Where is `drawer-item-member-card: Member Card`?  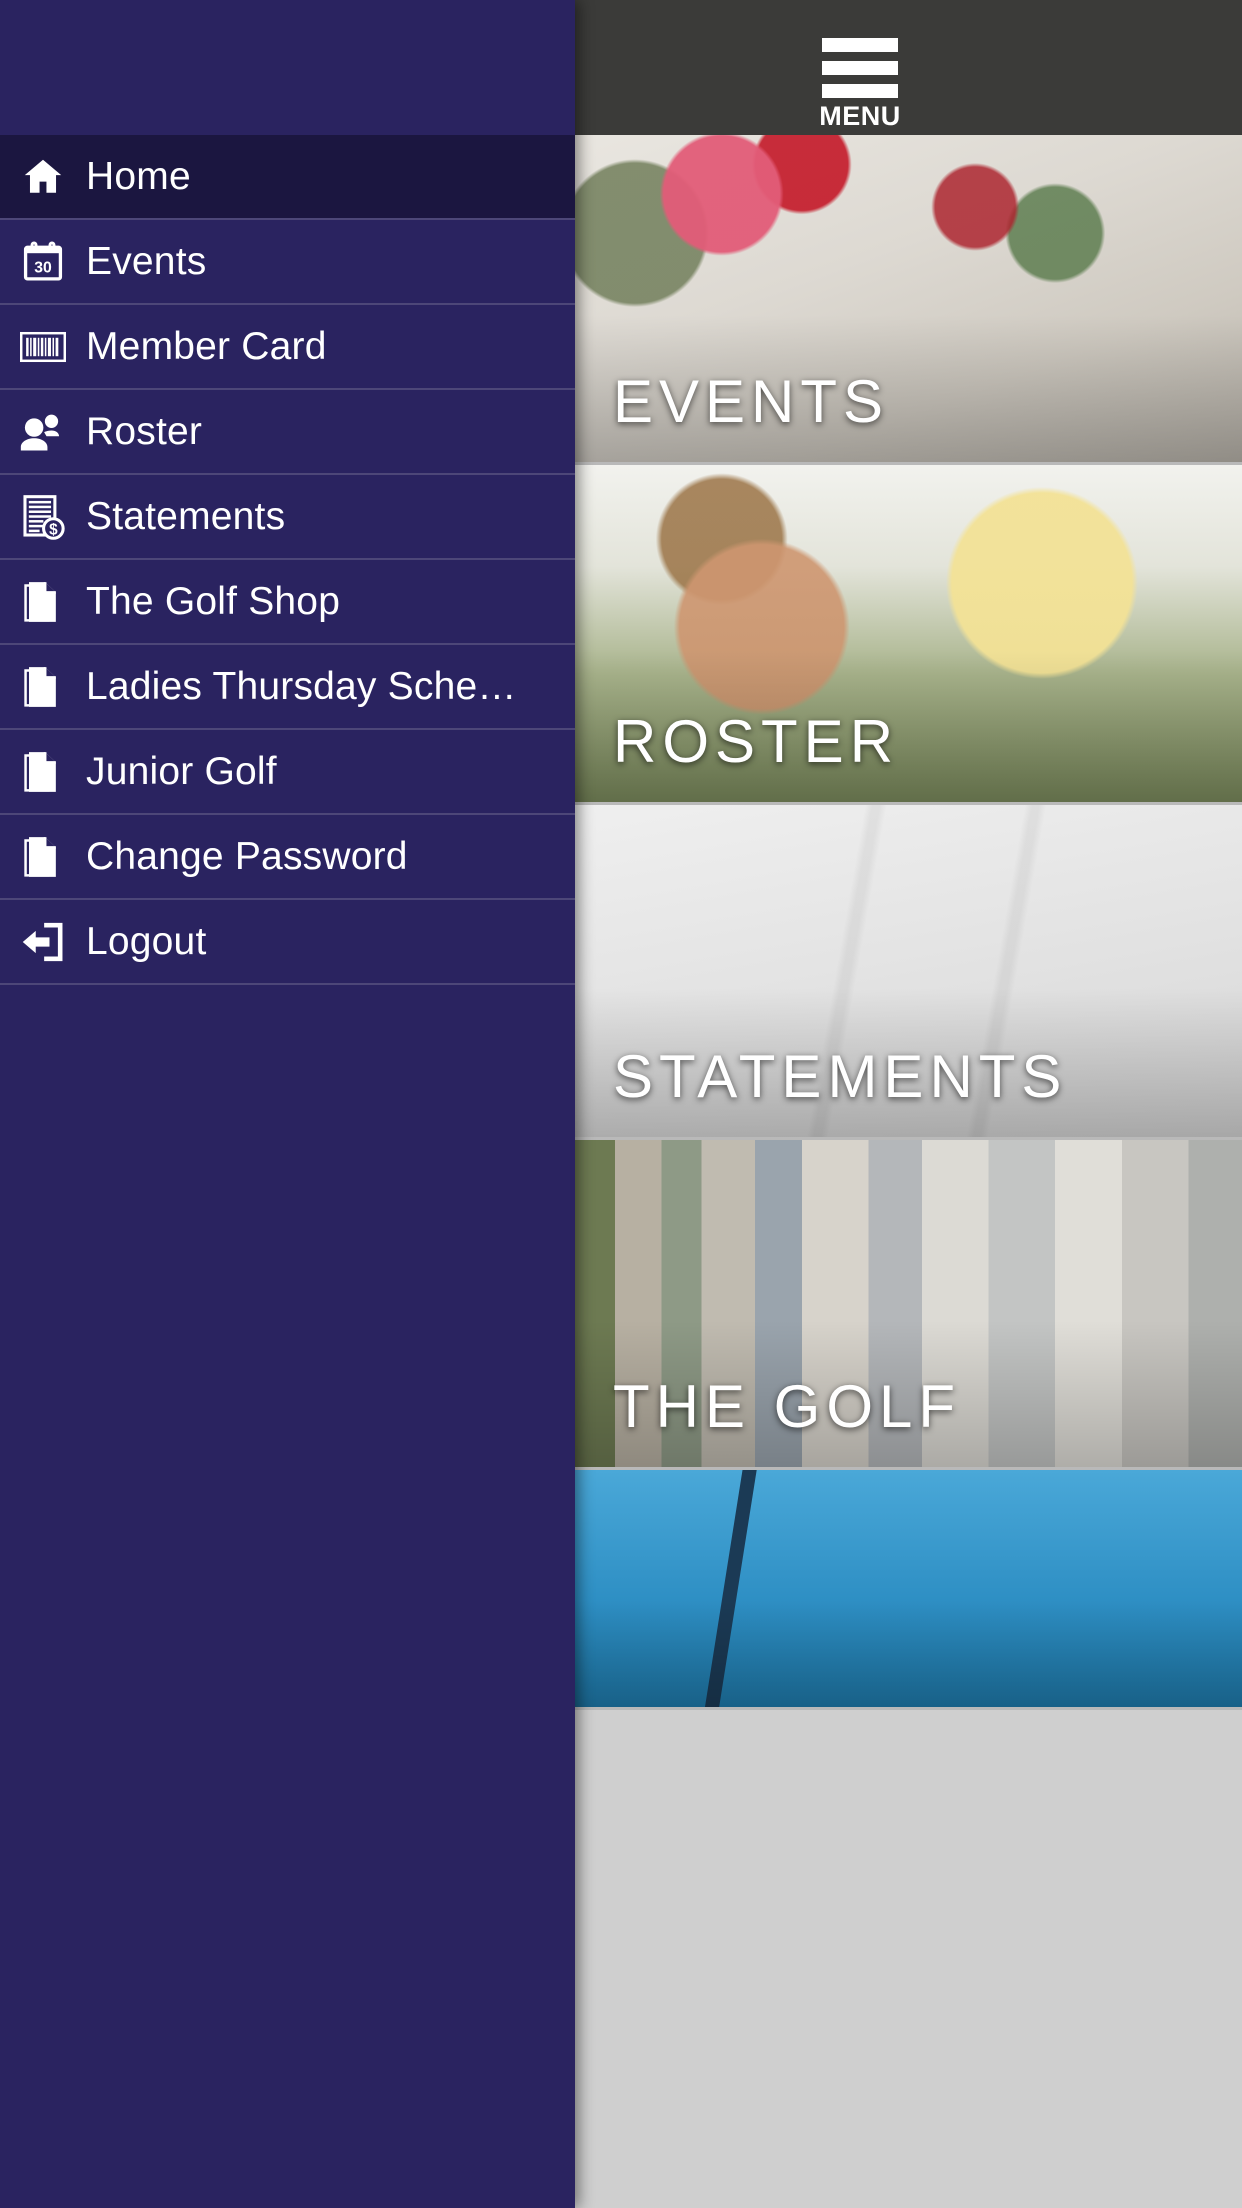
drawer-item-member-card: Member Card is located at coordinates (287, 347).